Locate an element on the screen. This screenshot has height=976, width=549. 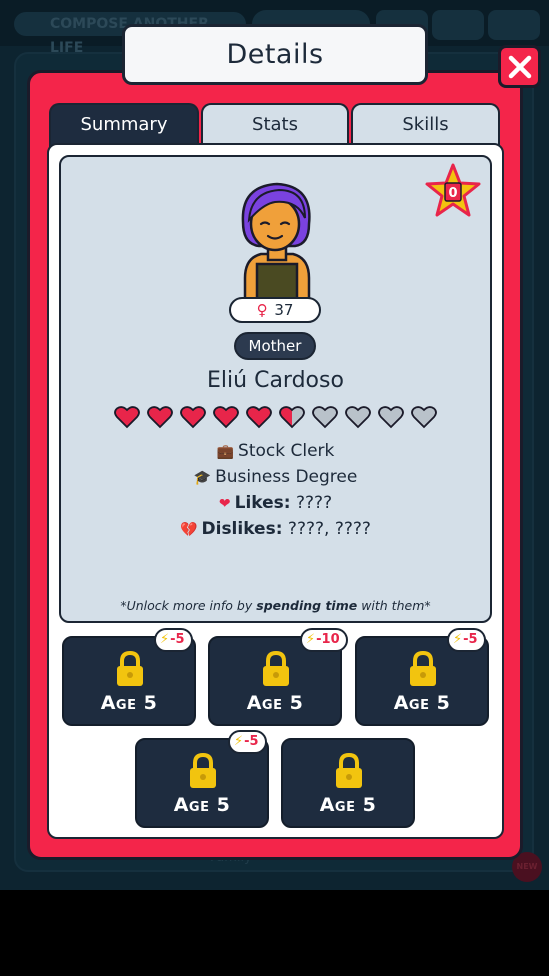
age-pill: ♀ 37 is located at coordinates (275, 310).